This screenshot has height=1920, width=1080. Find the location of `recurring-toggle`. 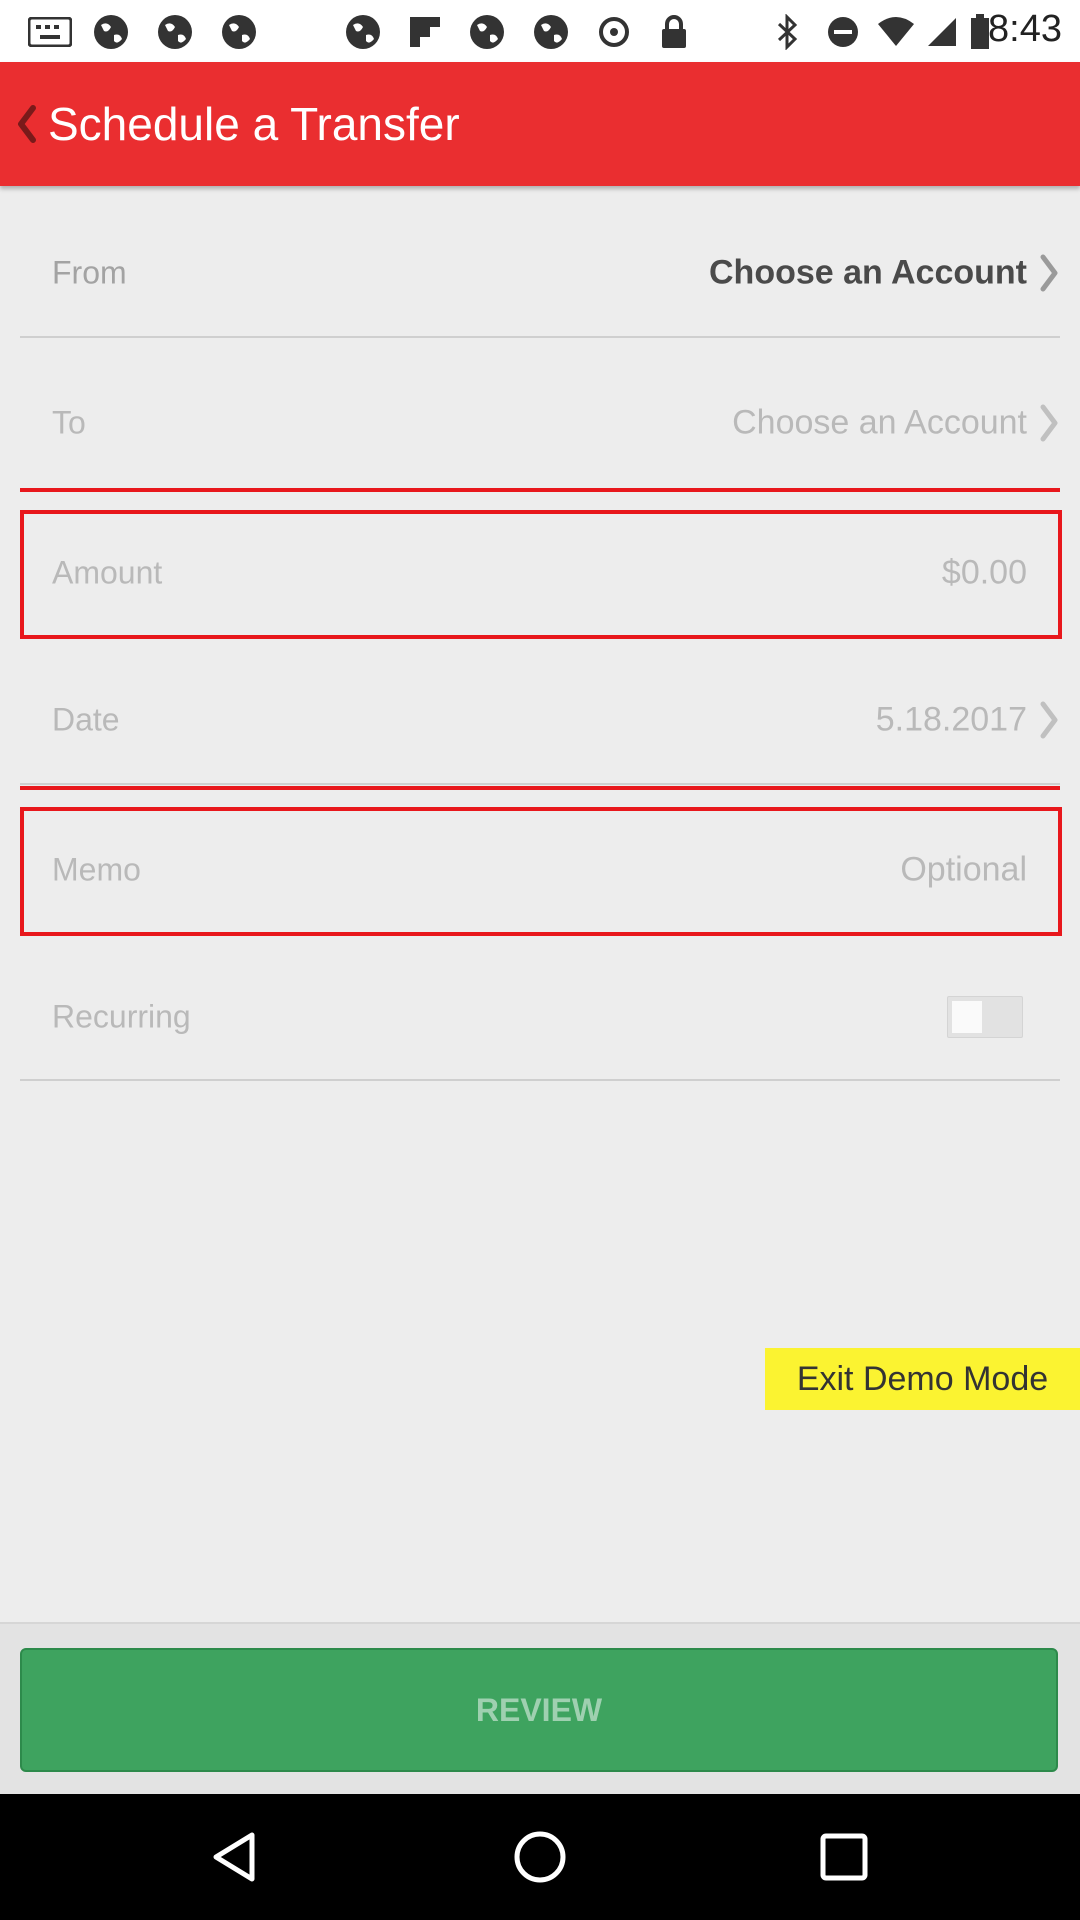

recurring-toggle is located at coordinates (985, 1017).